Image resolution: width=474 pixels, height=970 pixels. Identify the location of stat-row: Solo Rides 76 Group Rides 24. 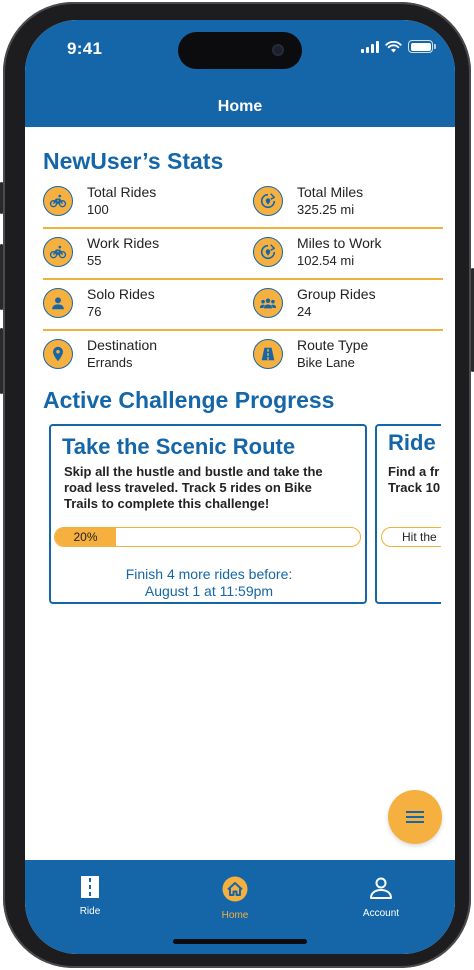
(243, 306).